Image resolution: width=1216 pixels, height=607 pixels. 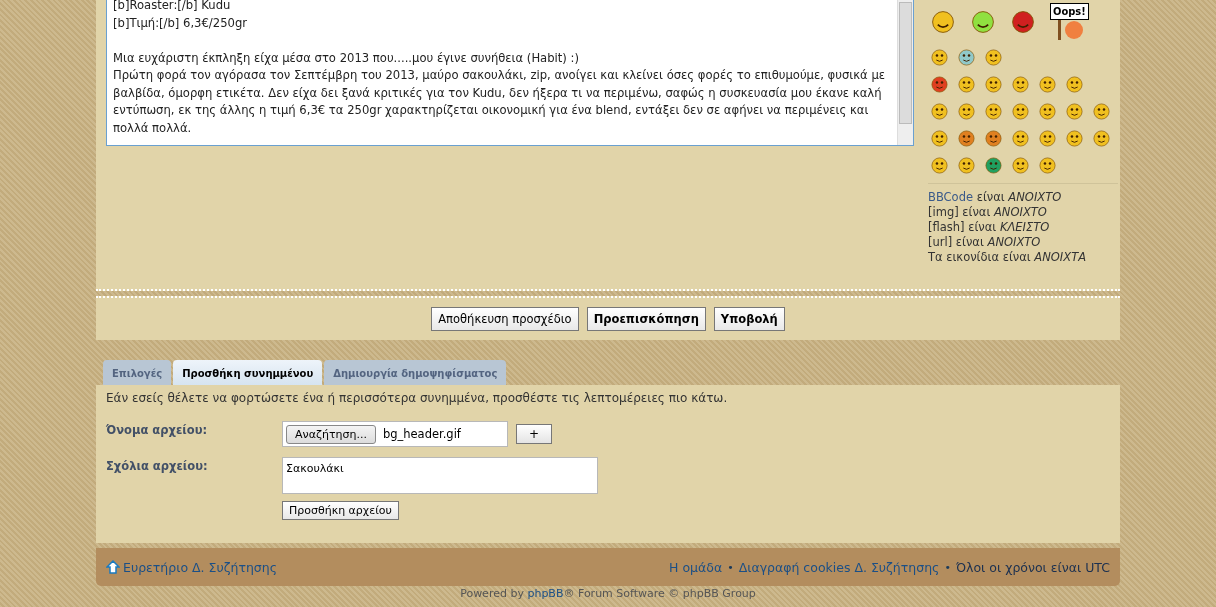 What do you see at coordinates (951, 197) in the screenshot?
I see `bbcode-link: BBCode` at bounding box center [951, 197].